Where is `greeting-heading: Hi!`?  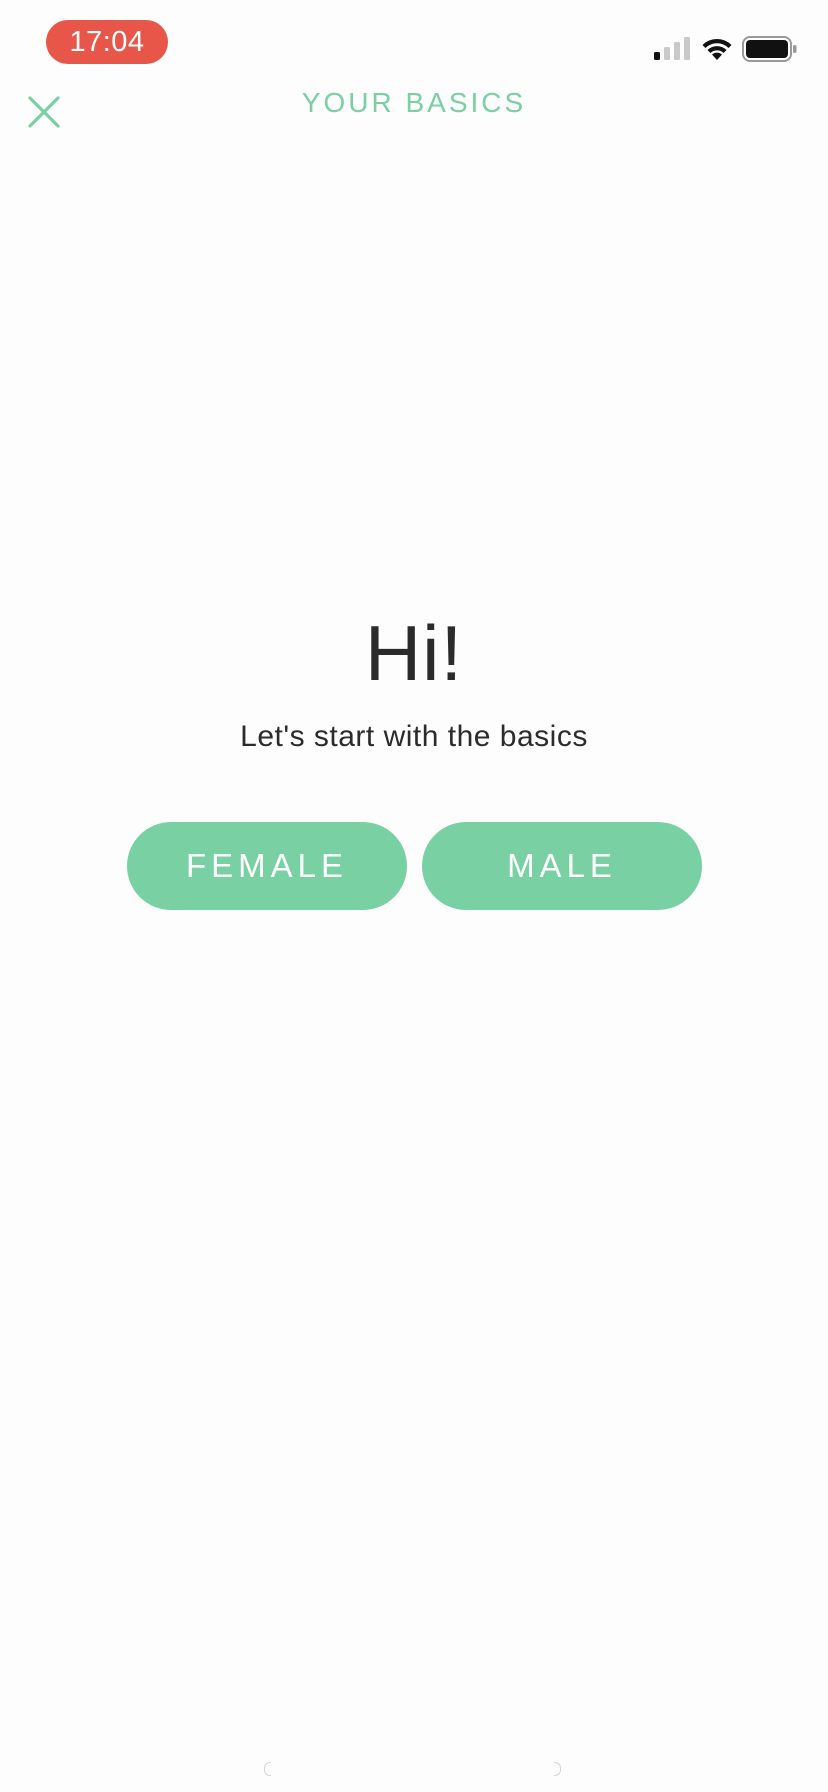
greeting-heading: Hi! is located at coordinates (414, 653).